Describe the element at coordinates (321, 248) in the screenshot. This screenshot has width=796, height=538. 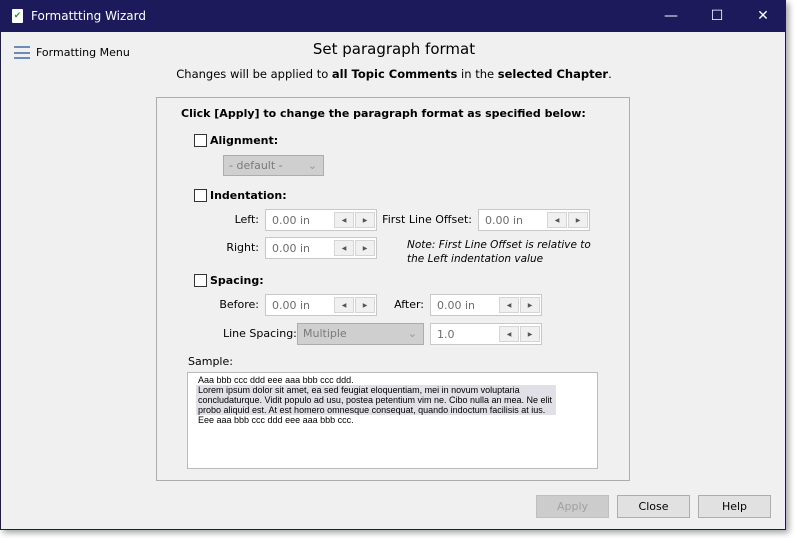
I see `right-indent-spinner: 0.00 in ◀ ▶` at that location.